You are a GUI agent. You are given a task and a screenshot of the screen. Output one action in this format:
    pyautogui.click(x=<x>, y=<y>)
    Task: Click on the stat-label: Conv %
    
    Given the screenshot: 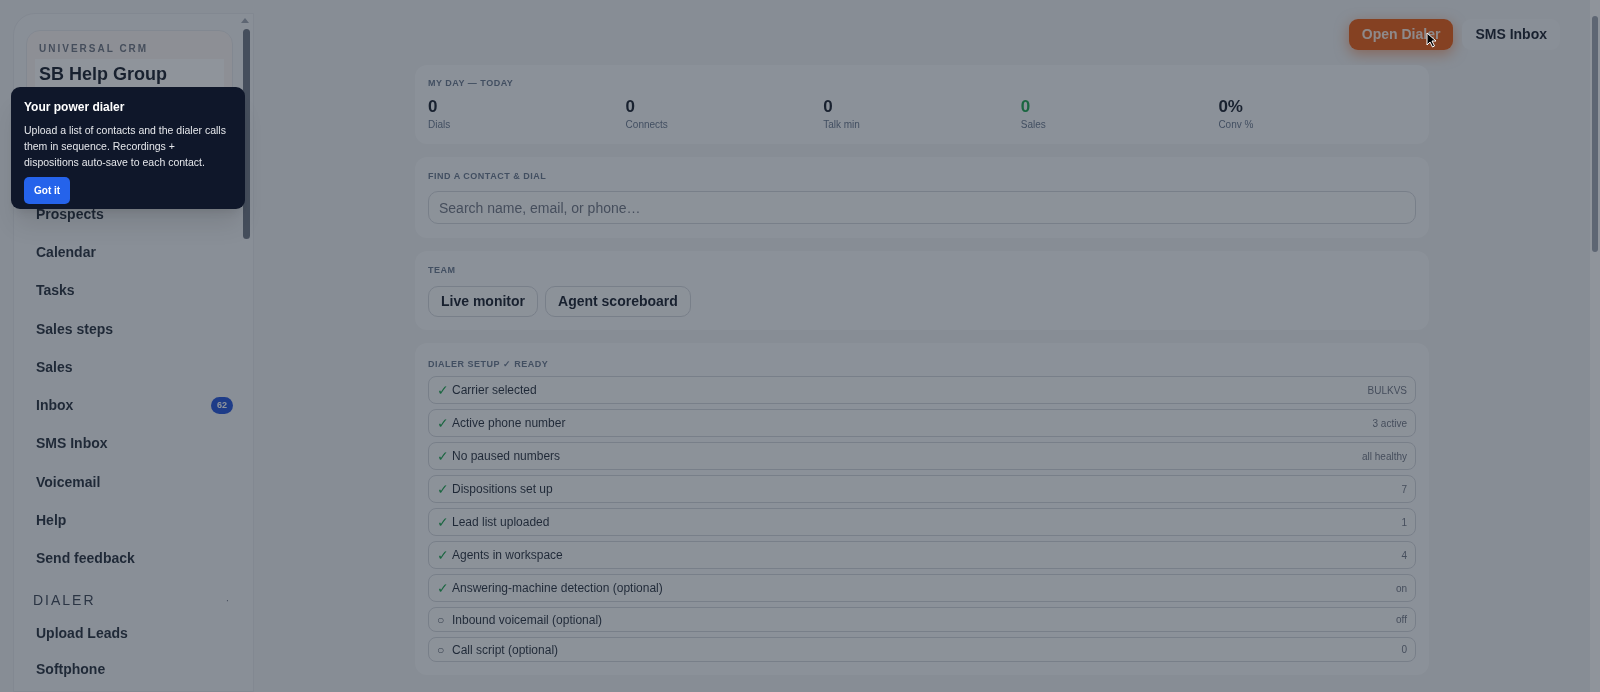 What is the action you would take?
    pyautogui.click(x=1236, y=124)
    